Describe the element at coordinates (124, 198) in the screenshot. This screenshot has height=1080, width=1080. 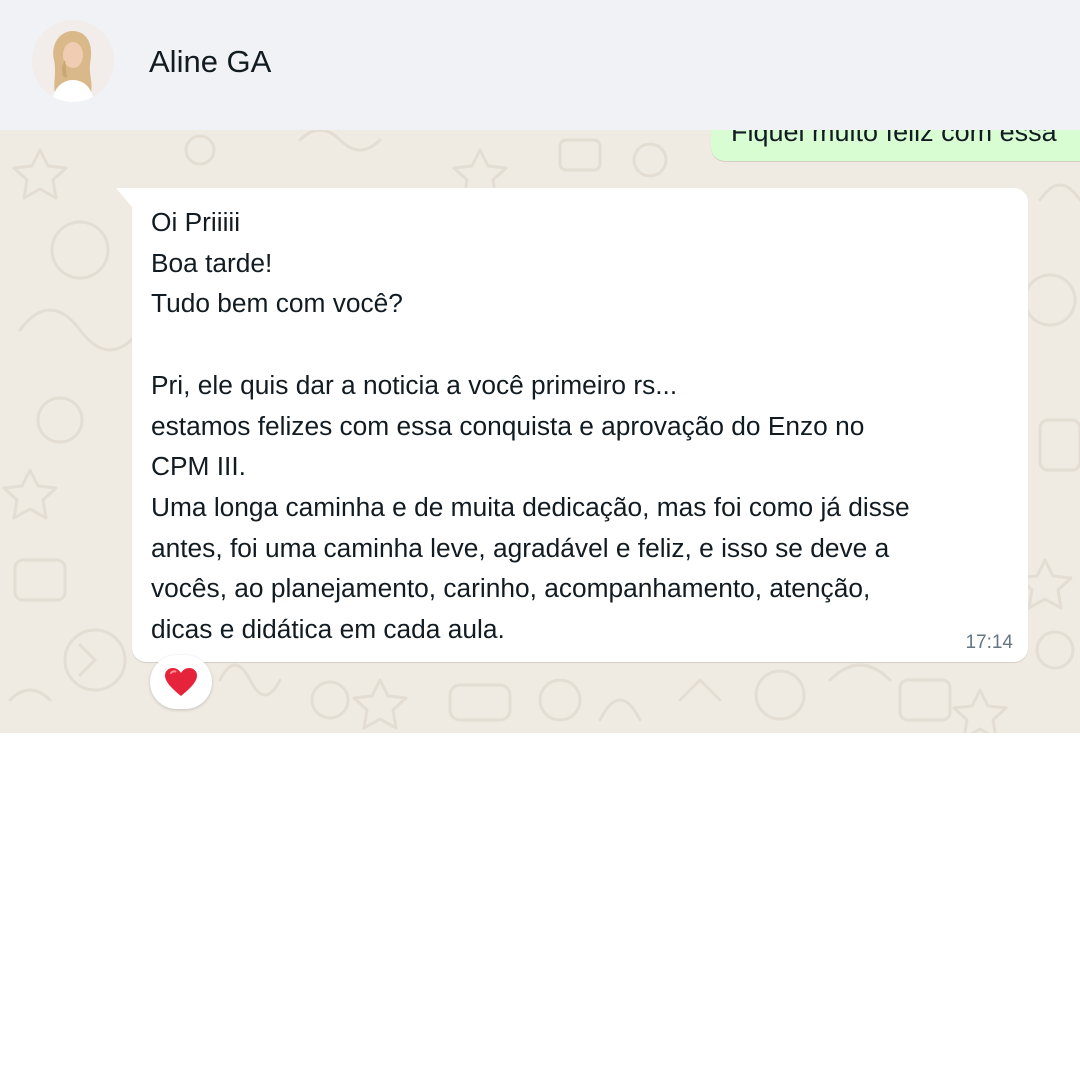
I see `bubble-tail-icon` at that location.